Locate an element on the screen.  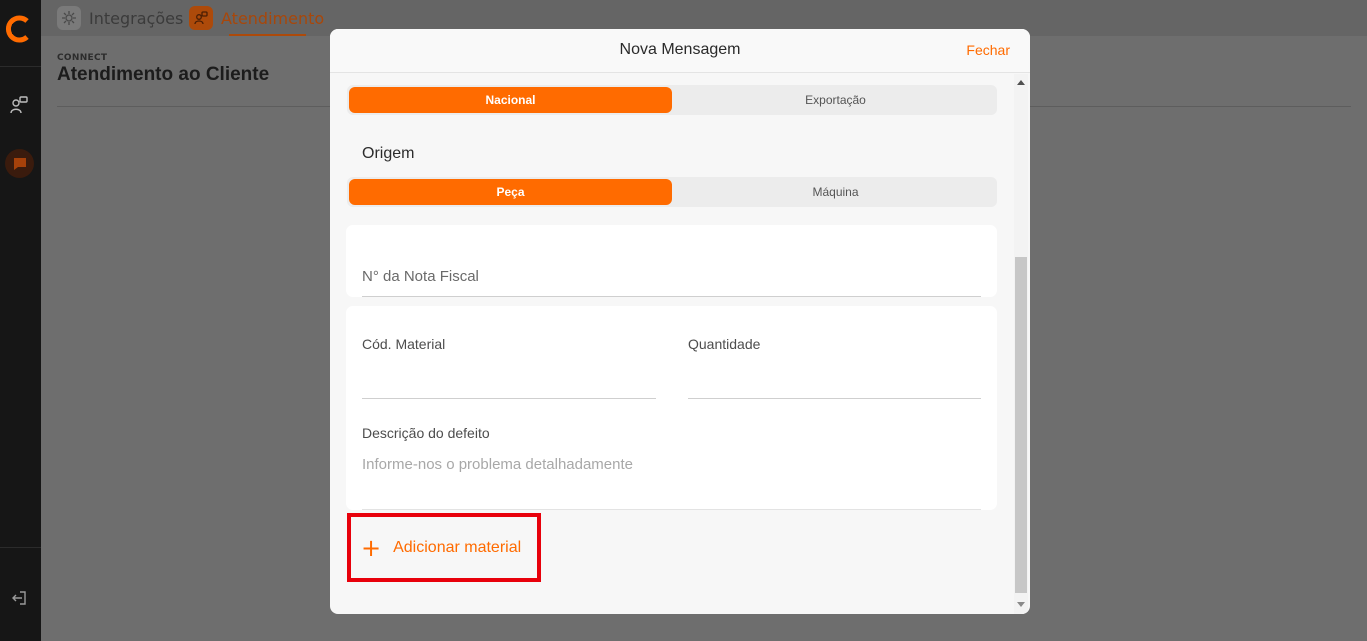
add-material-button: + Adicionar material is located at coordinates (444, 547).